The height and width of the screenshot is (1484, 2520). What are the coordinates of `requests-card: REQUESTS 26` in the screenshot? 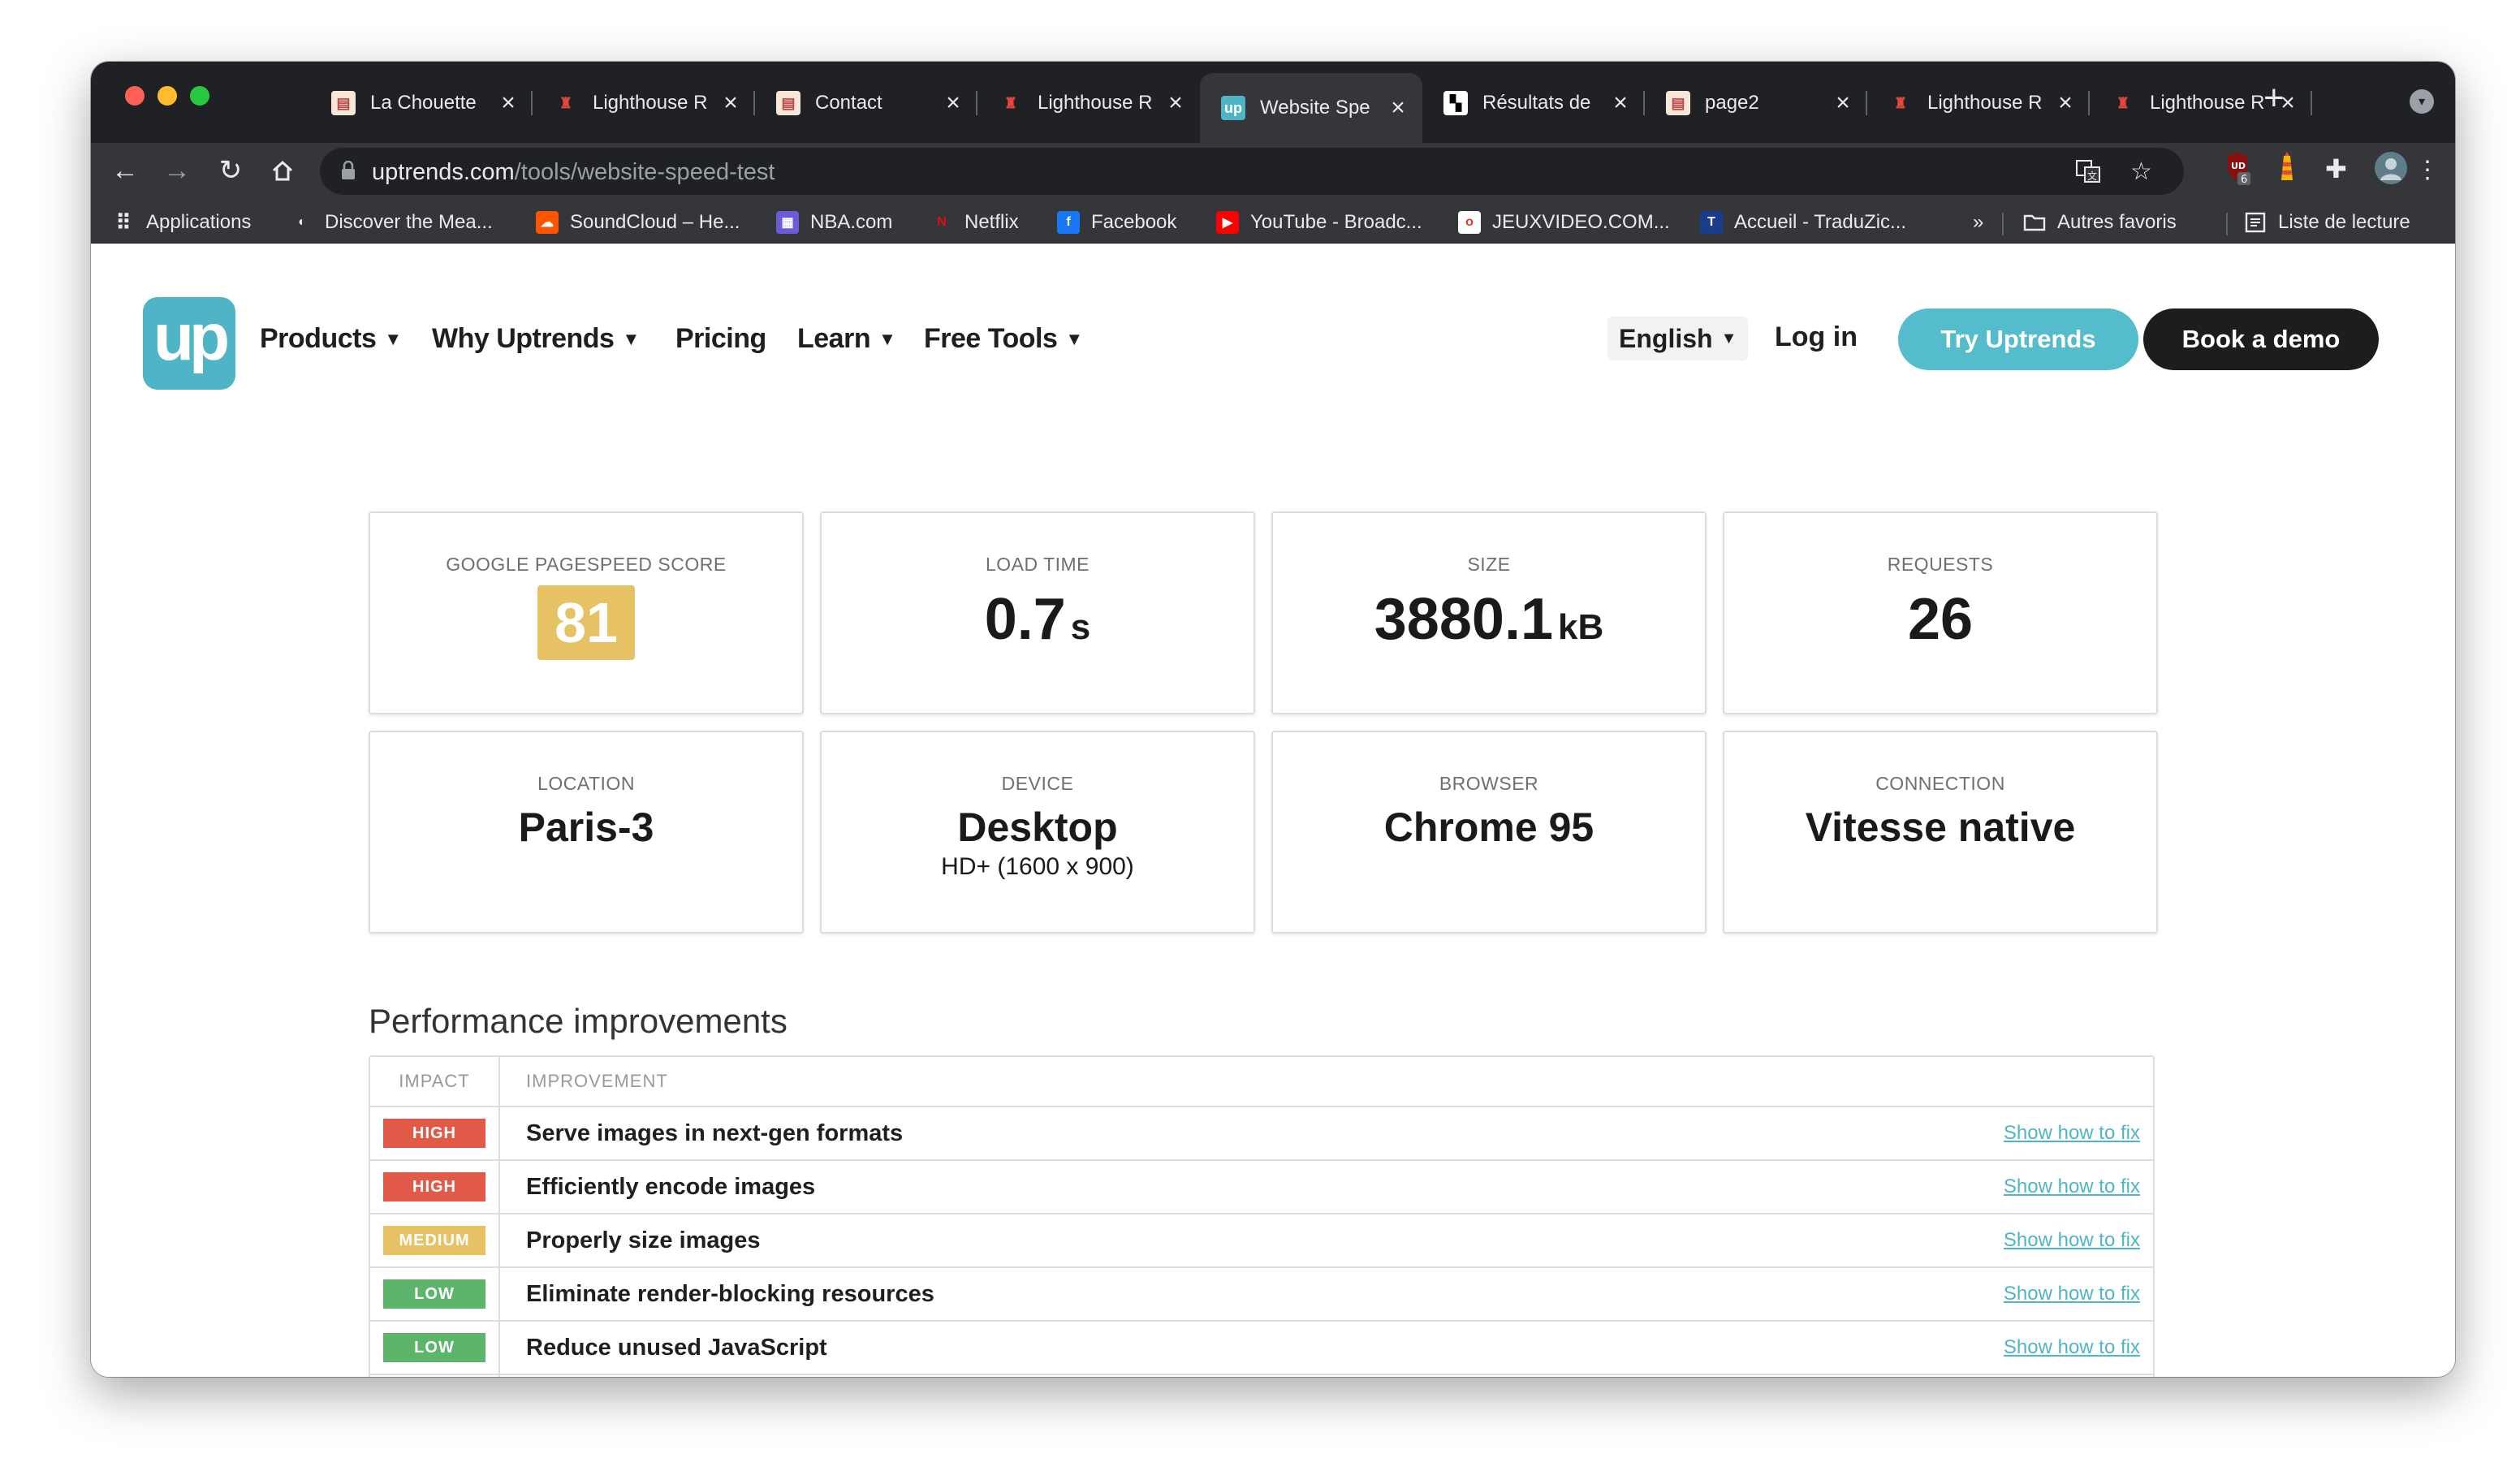 It's located at (1941, 612).